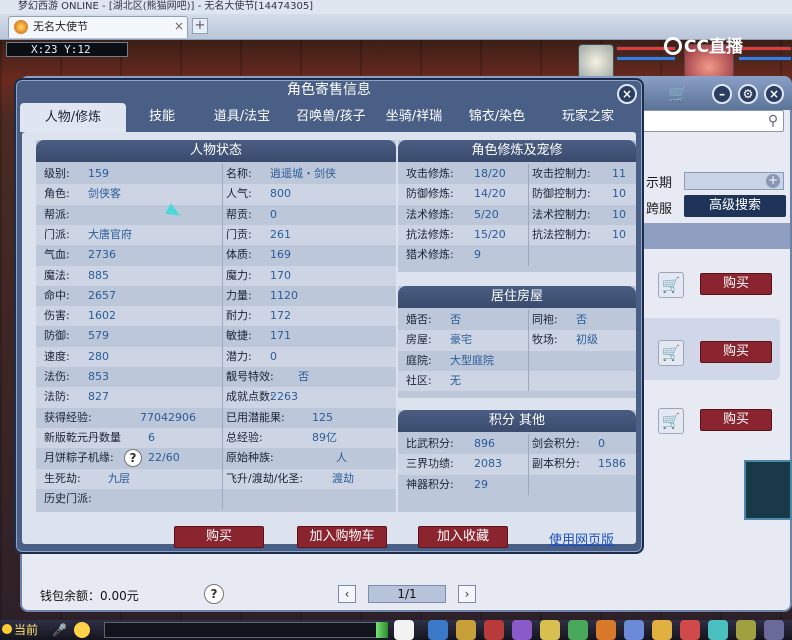 Image resolution: width=792 pixels, height=640 pixels. Describe the element at coordinates (179, 26) in the screenshot. I see `tab-close-icon: ×` at that location.